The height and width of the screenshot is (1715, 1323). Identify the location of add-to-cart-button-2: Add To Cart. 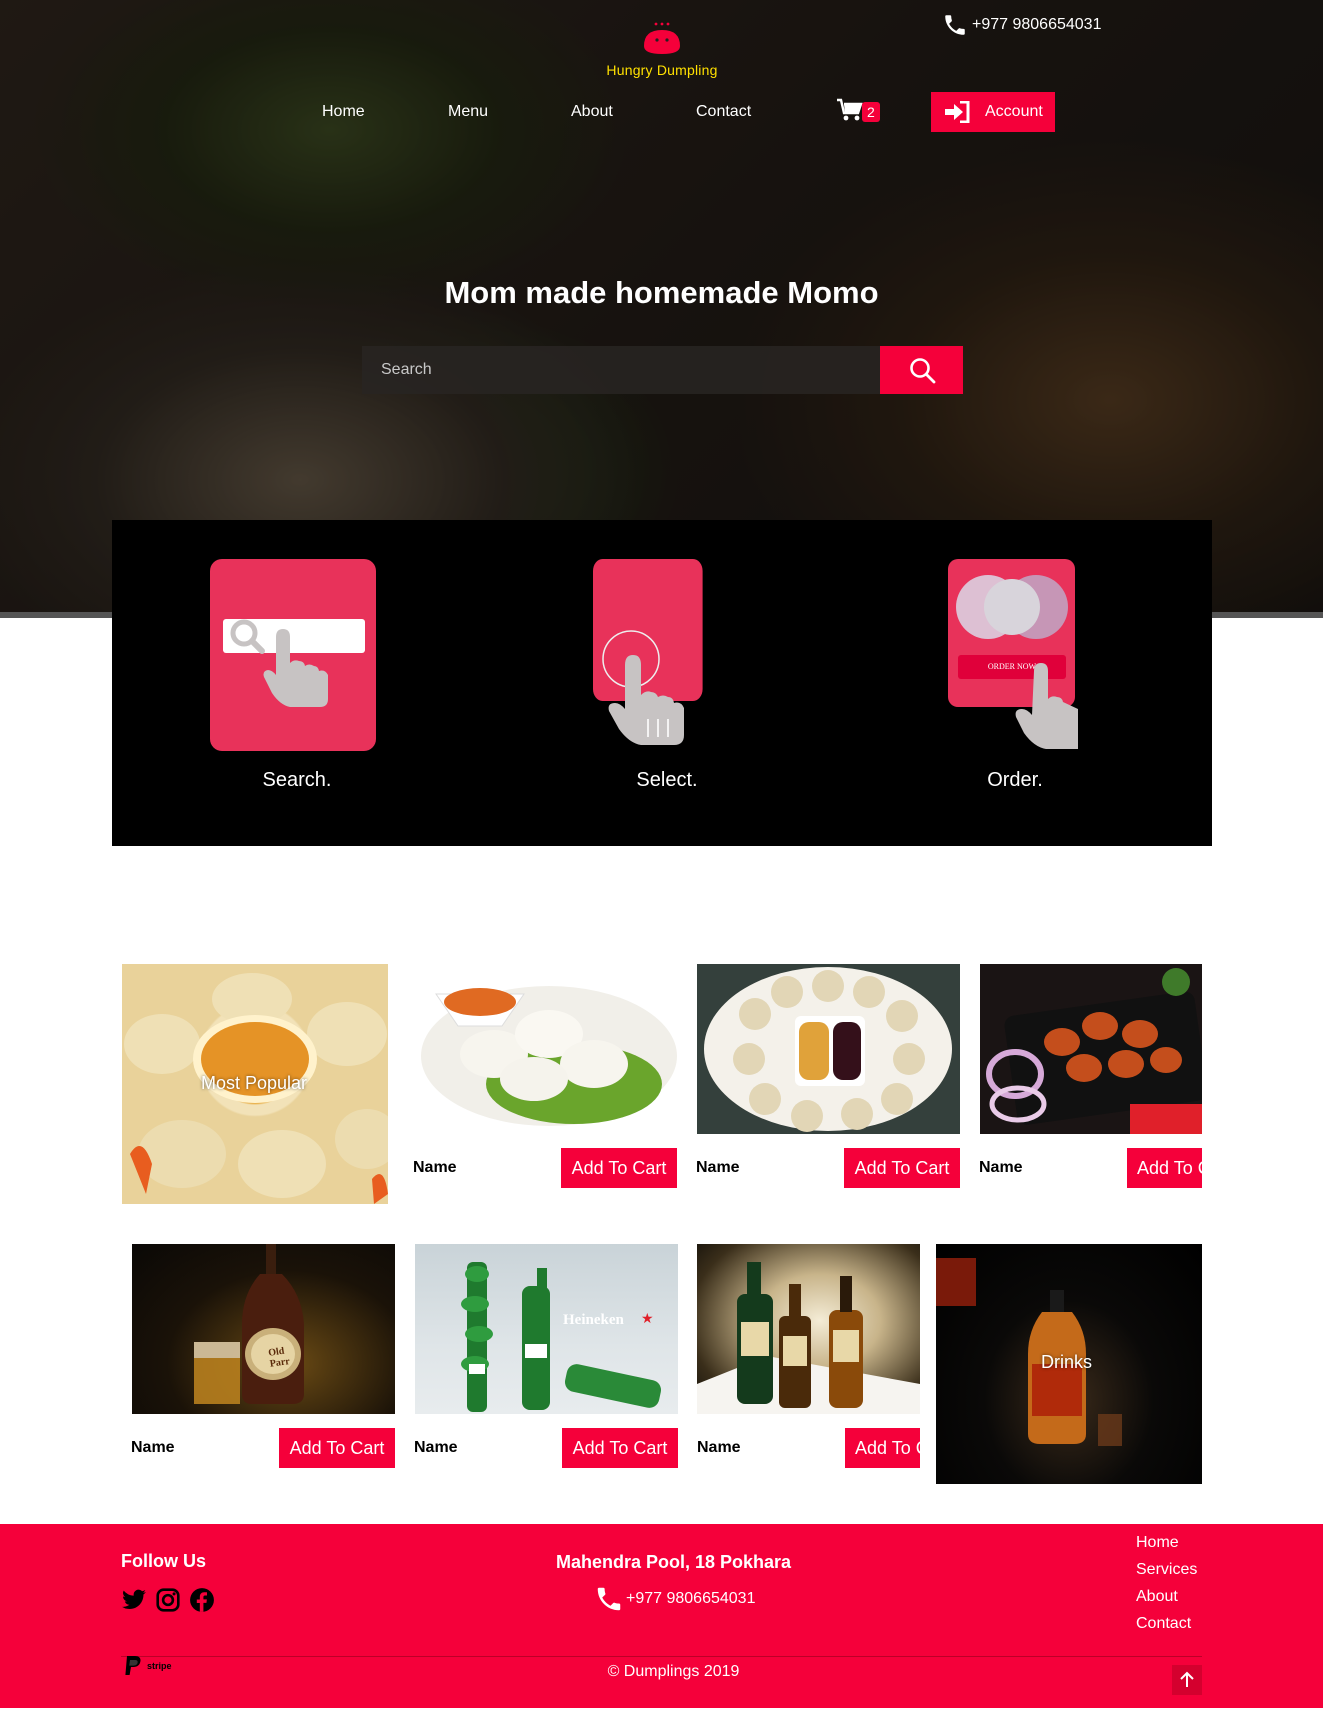
(902, 1168).